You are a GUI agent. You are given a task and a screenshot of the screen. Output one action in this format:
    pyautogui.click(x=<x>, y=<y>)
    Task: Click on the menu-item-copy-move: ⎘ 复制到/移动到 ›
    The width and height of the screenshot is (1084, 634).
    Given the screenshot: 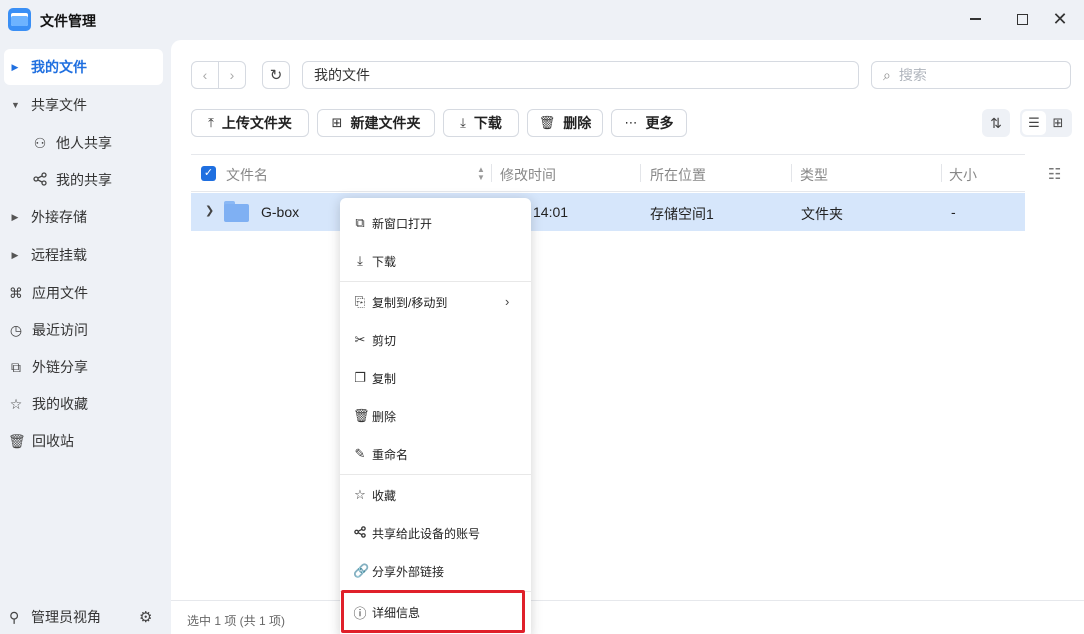 What is the action you would take?
    pyautogui.click(x=435, y=302)
    